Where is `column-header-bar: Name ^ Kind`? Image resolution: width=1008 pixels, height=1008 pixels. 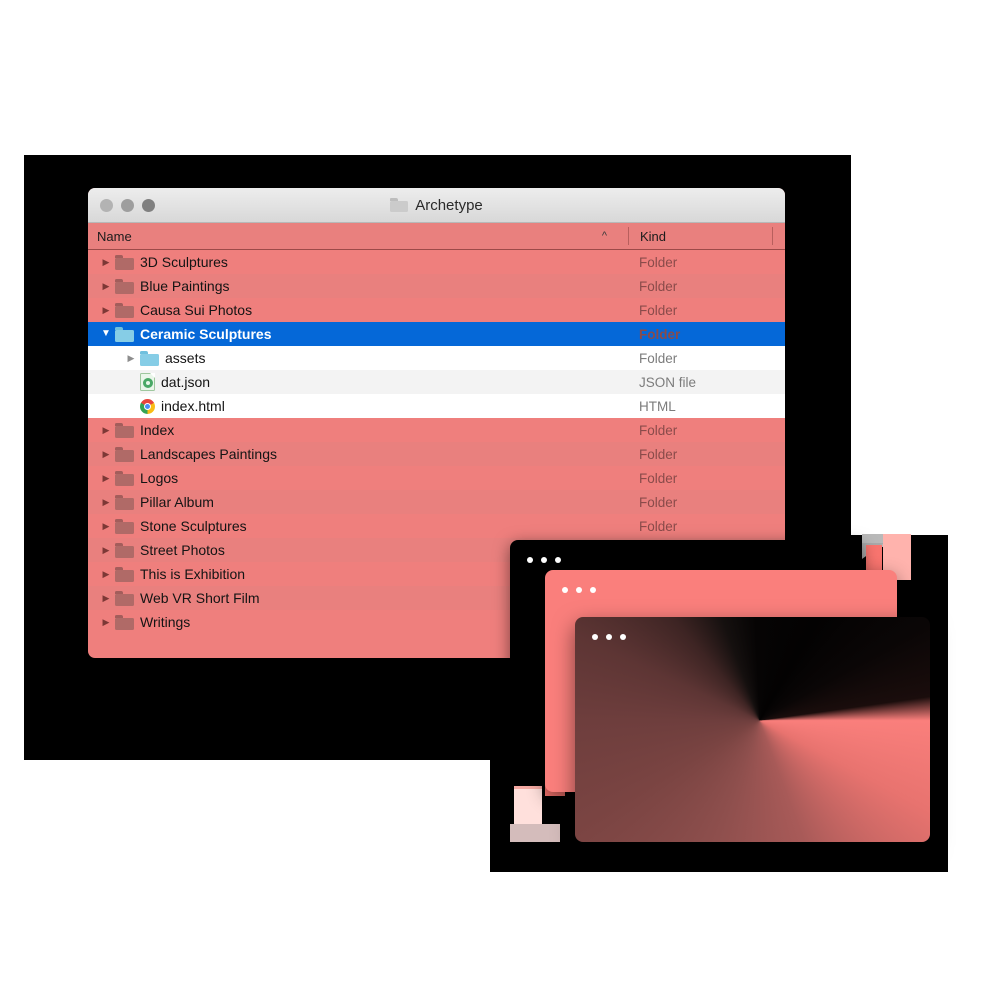
column-header-bar: Name ^ Kind is located at coordinates (436, 236).